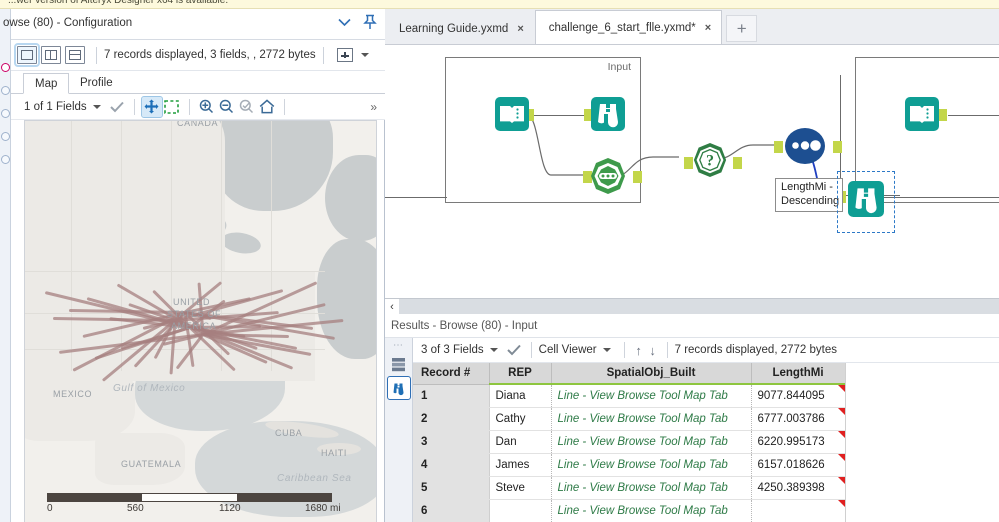 The image size is (999, 522). What do you see at coordinates (172, 107) in the screenshot?
I see `select-box-tool` at bounding box center [172, 107].